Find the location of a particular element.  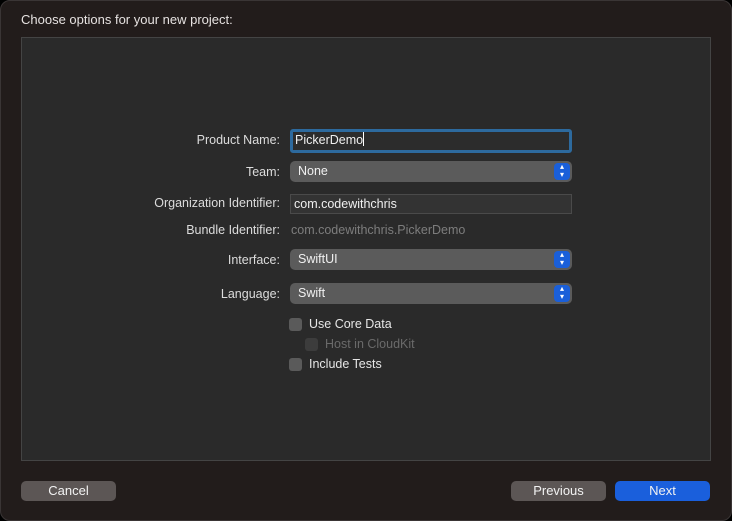

product-name-label: Product Name: is located at coordinates (238, 140).